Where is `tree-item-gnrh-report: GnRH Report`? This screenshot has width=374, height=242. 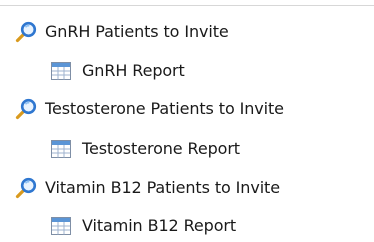 tree-item-gnrh-report: GnRH Report is located at coordinates (117, 71).